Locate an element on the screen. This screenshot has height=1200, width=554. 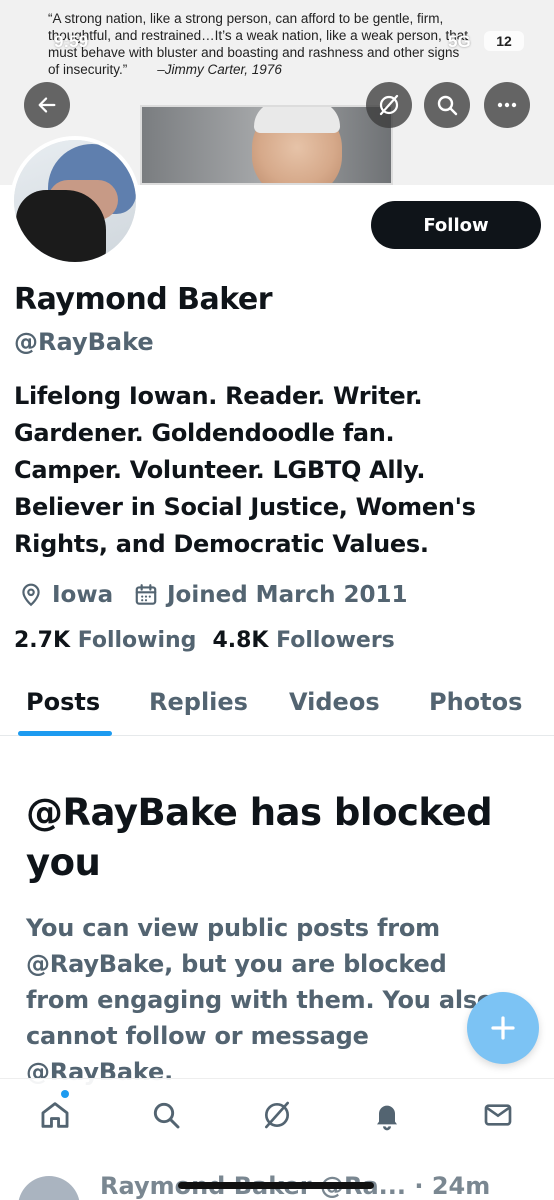
nav-notifications is located at coordinates (387, 1115).